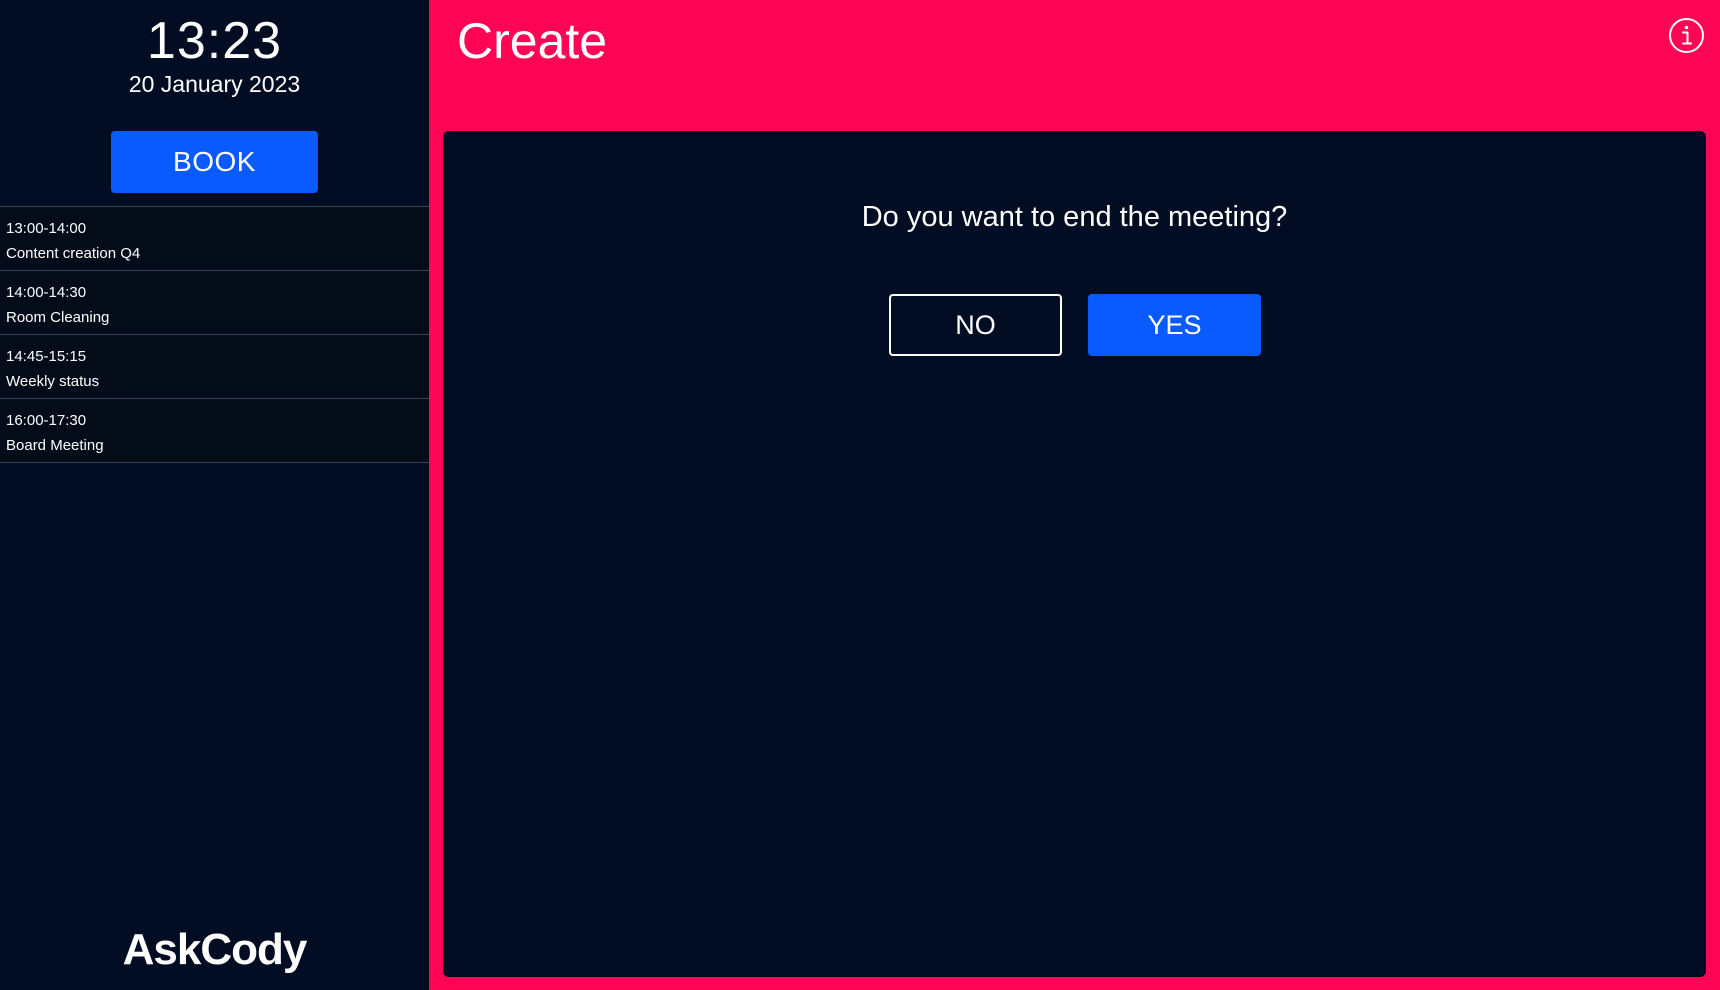 The width and height of the screenshot is (1720, 990). What do you see at coordinates (214, 41) in the screenshot?
I see `current-time: 13:23` at bounding box center [214, 41].